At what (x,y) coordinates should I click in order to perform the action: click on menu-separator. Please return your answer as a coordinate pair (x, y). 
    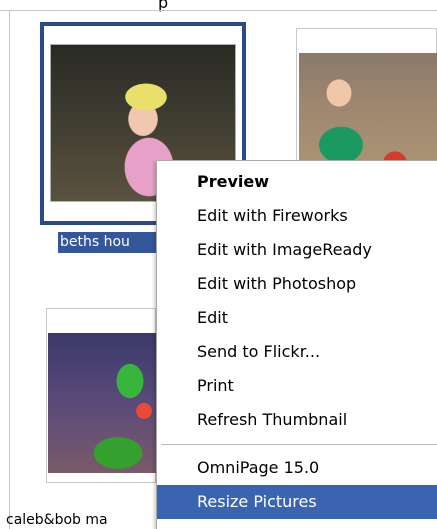
    Looking at the image, I should click on (299, 444).